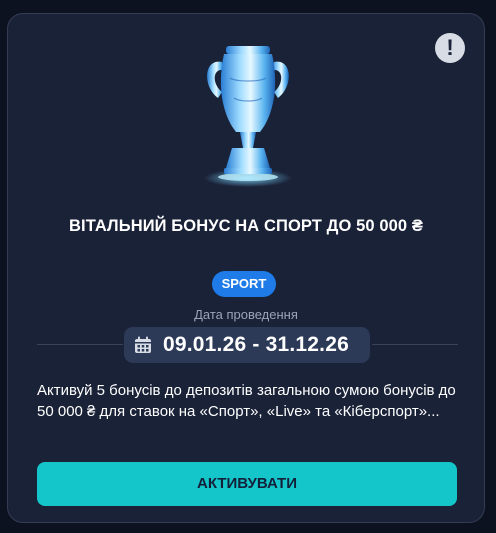 This screenshot has width=496, height=533. I want to click on promo-title: ВІТАЛЬНИЙ БОНУС НА СПОРТ ДО 50 000 ₴, so click(246, 226).